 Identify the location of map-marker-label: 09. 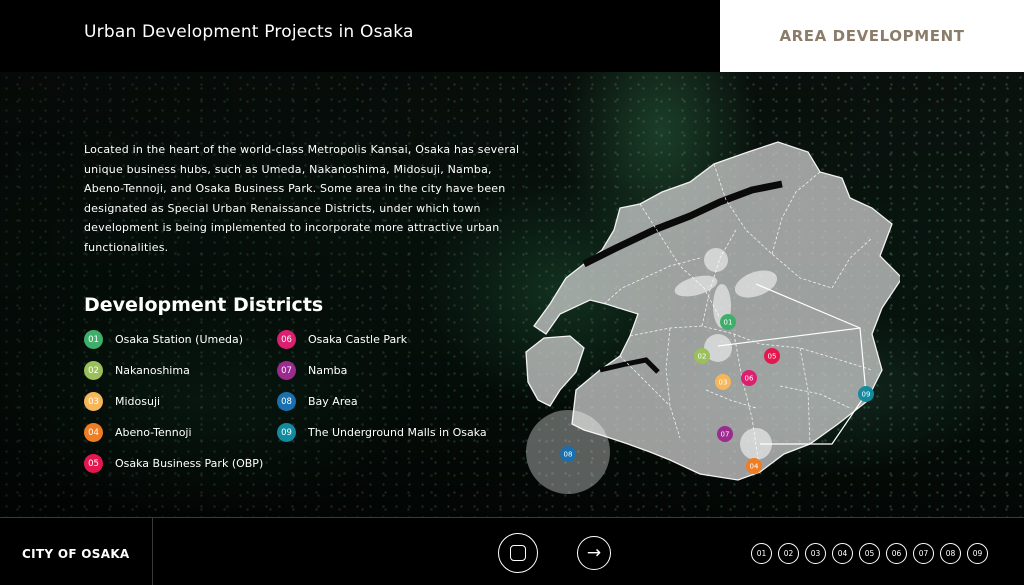
(866, 395).